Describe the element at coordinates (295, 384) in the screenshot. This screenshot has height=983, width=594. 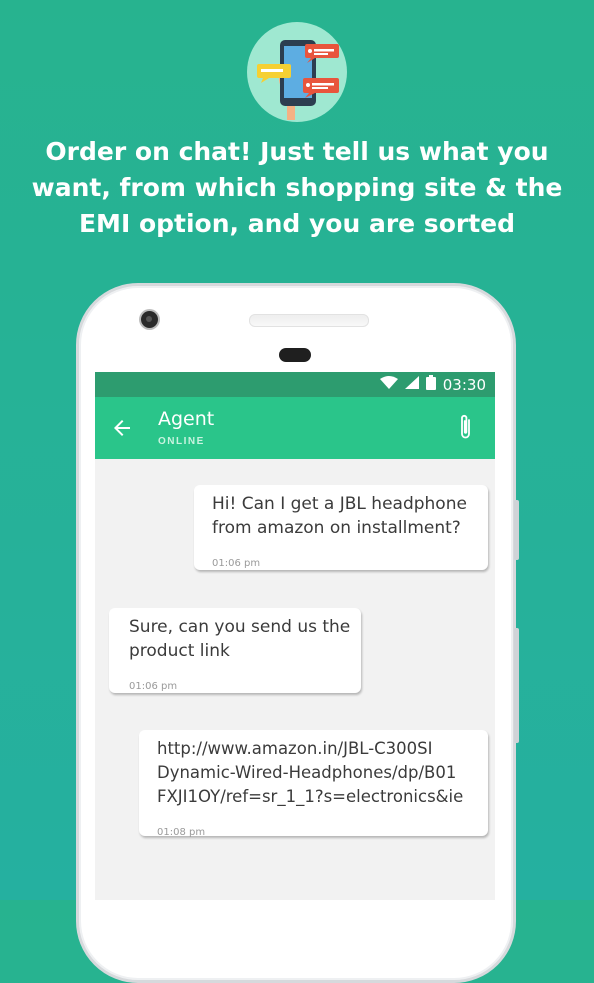
I see `status-bar: 03:30` at that location.